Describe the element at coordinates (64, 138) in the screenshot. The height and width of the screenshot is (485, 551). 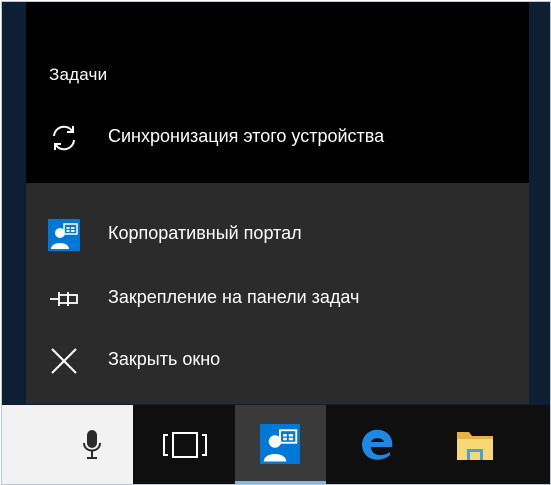
I see `sync-icon` at that location.